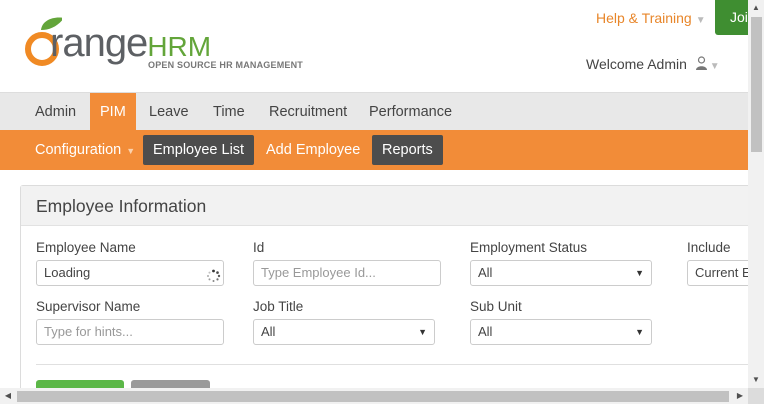 The height and width of the screenshot is (404, 764). I want to click on horizontal-scrollbar-thumb, so click(373, 396).